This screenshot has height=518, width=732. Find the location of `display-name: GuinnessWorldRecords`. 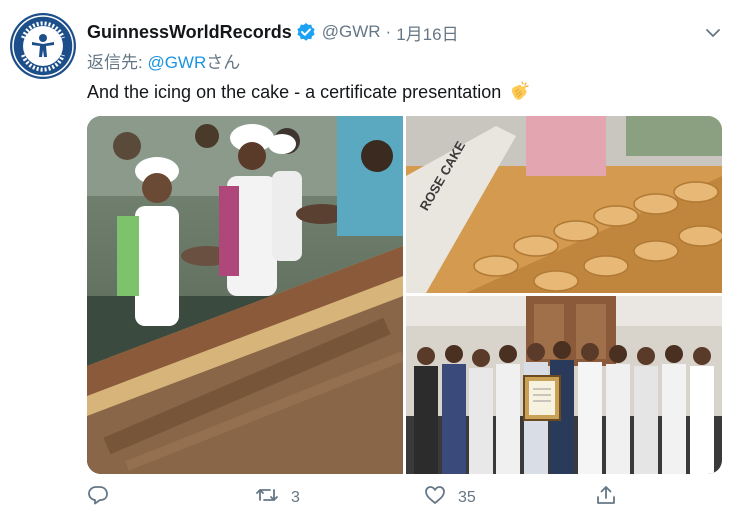

display-name: GuinnessWorldRecords is located at coordinates (189, 32).